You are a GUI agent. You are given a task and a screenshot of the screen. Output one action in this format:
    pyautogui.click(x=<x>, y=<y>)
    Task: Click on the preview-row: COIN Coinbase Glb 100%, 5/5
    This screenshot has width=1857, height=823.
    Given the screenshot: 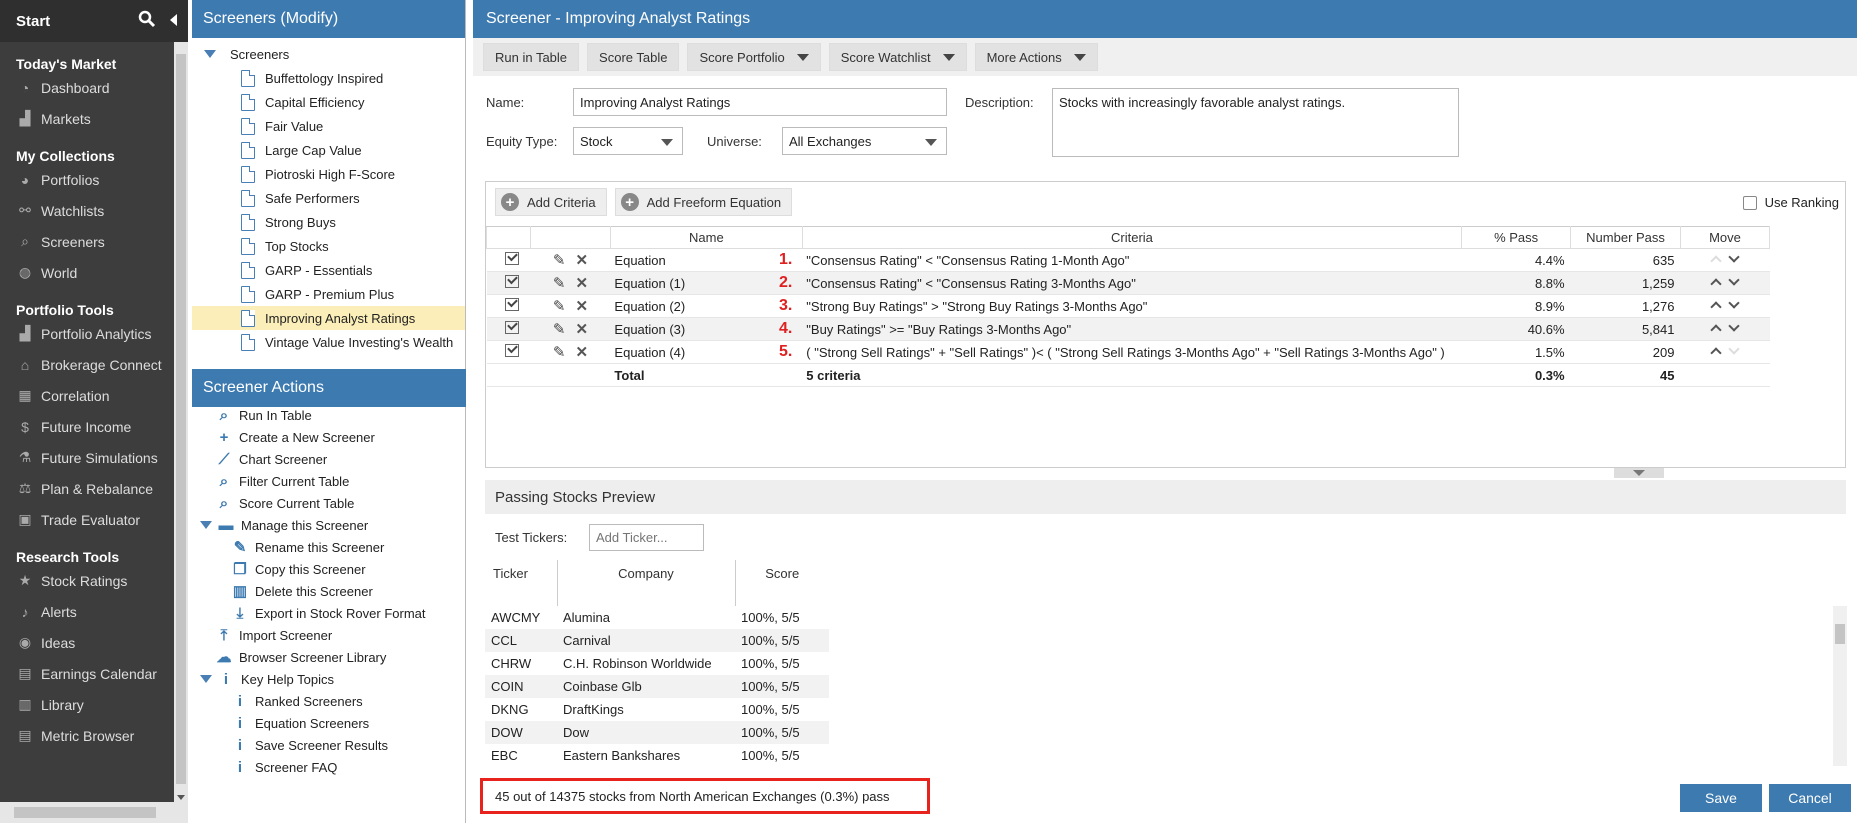 What is the action you would take?
    pyautogui.click(x=657, y=686)
    